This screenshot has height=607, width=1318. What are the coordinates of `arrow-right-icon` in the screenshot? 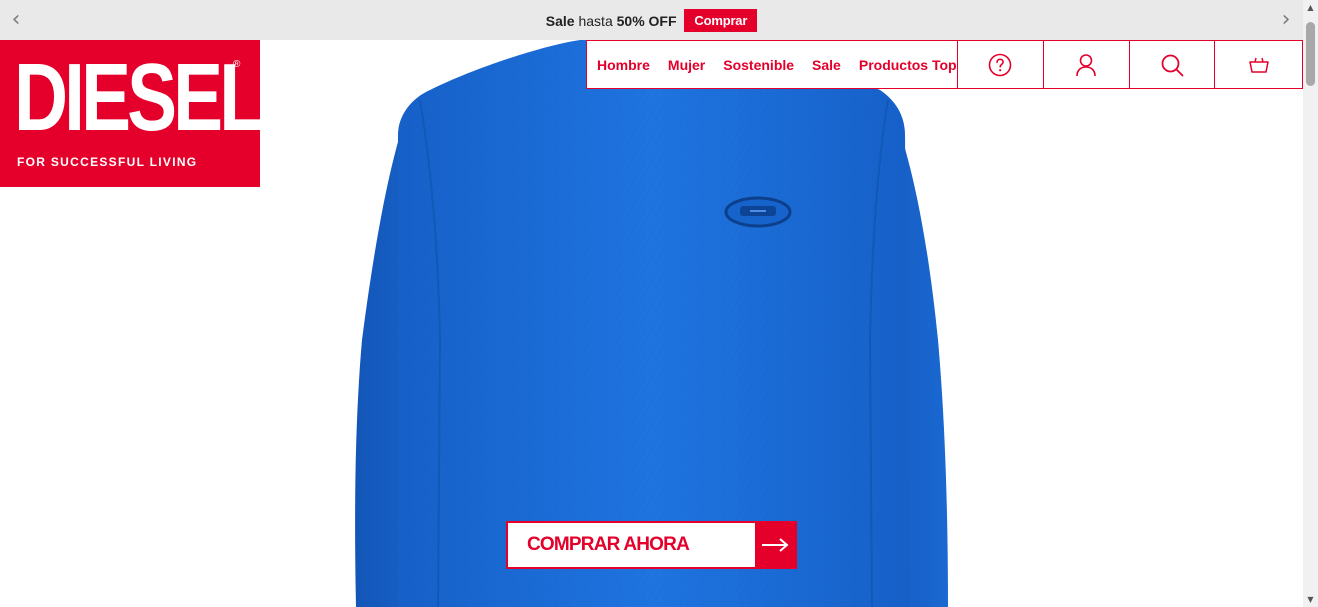 It's located at (775, 545).